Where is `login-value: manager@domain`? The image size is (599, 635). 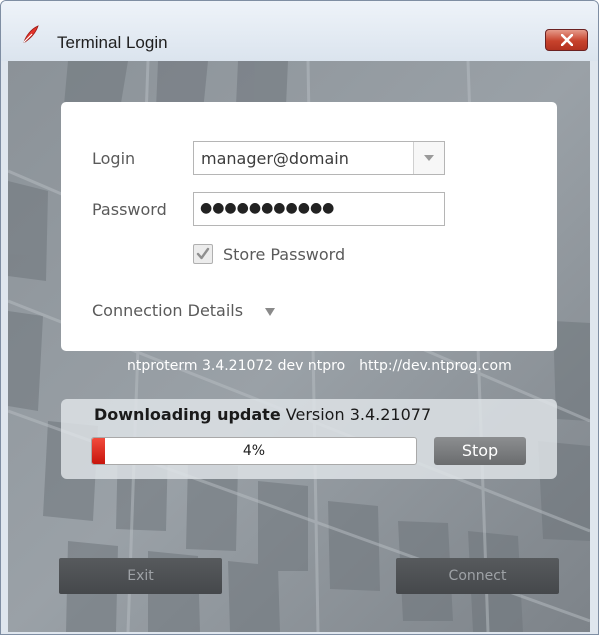
login-value: manager@domain is located at coordinates (275, 158).